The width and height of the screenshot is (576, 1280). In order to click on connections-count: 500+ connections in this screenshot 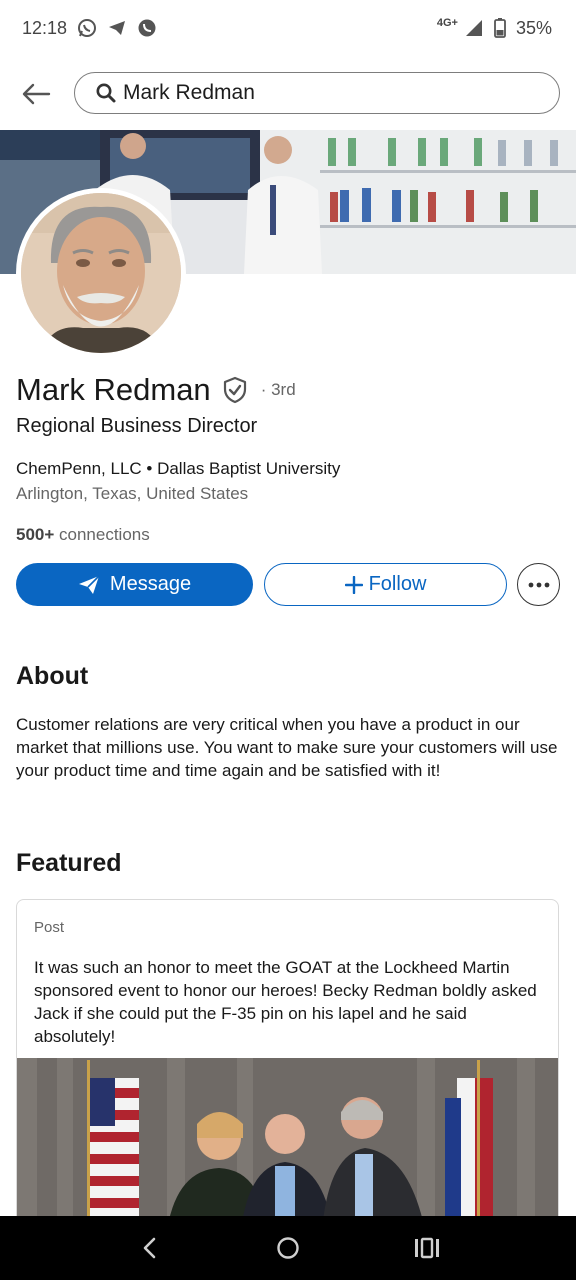, I will do `click(83, 535)`.